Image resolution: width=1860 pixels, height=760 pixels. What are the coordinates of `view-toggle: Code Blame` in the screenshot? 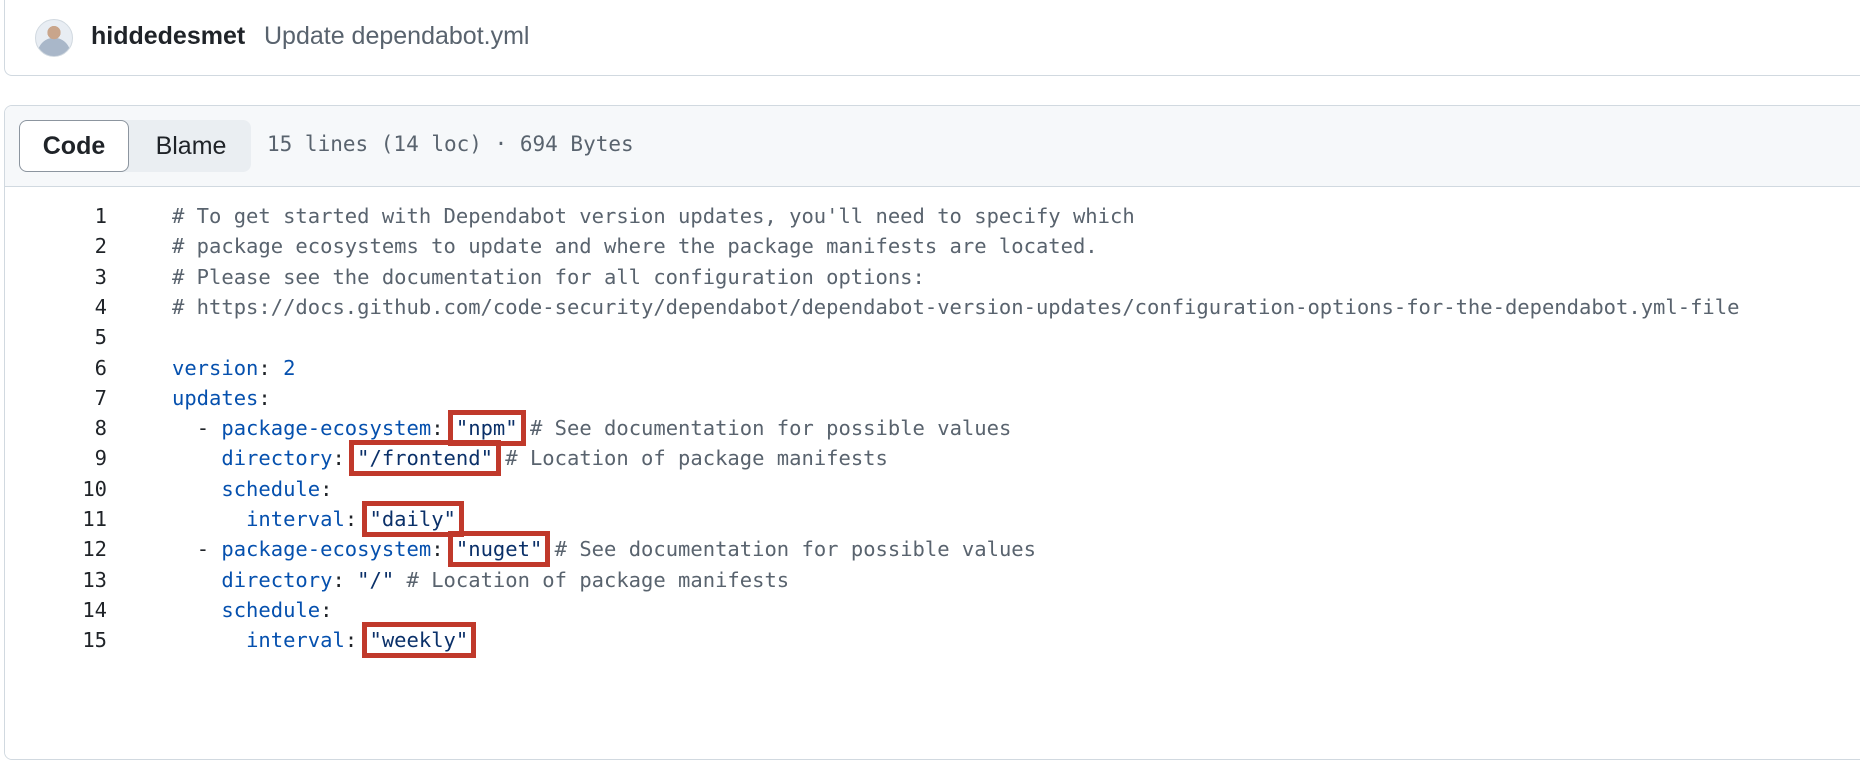 It's located at (135, 146).